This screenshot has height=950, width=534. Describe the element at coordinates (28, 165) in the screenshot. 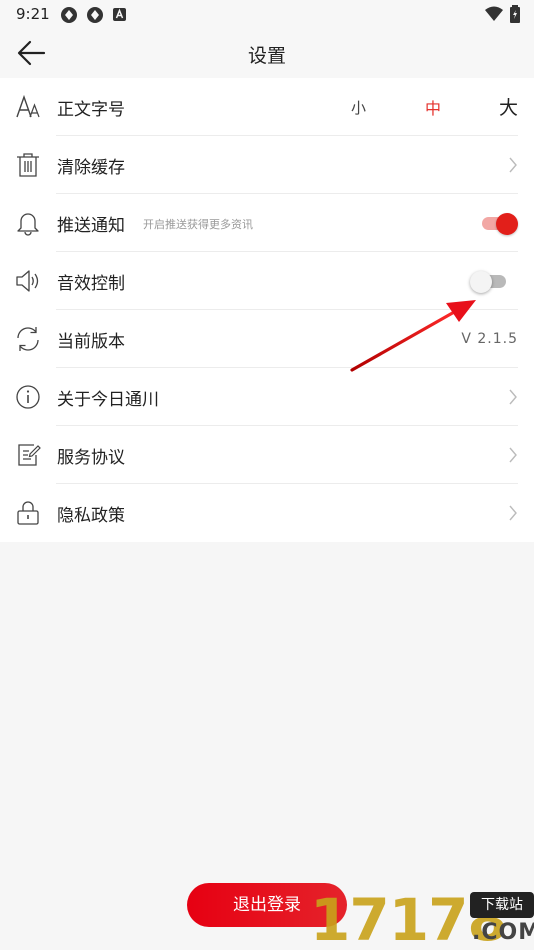

I see `trash-icon` at that location.